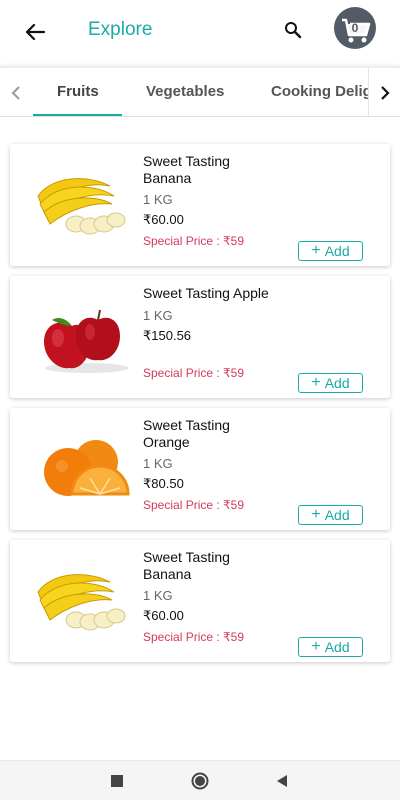  Describe the element at coordinates (200, 31) in the screenshot. I see `app-bar: Explore 0` at that location.